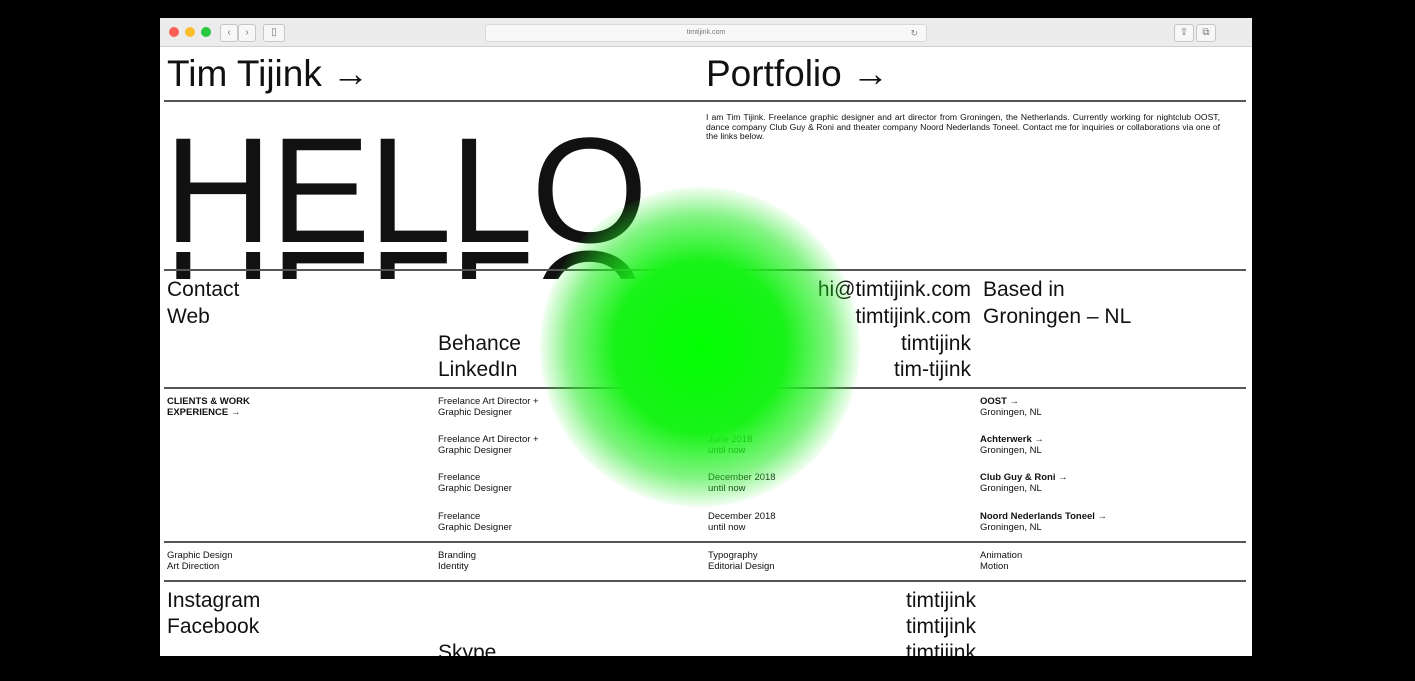 This screenshot has height=681, width=1415. What do you see at coordinates (741, 561) in the screenshot?
I see `skill-group: Typography Editorial Design` at bounding box center [741, 561].